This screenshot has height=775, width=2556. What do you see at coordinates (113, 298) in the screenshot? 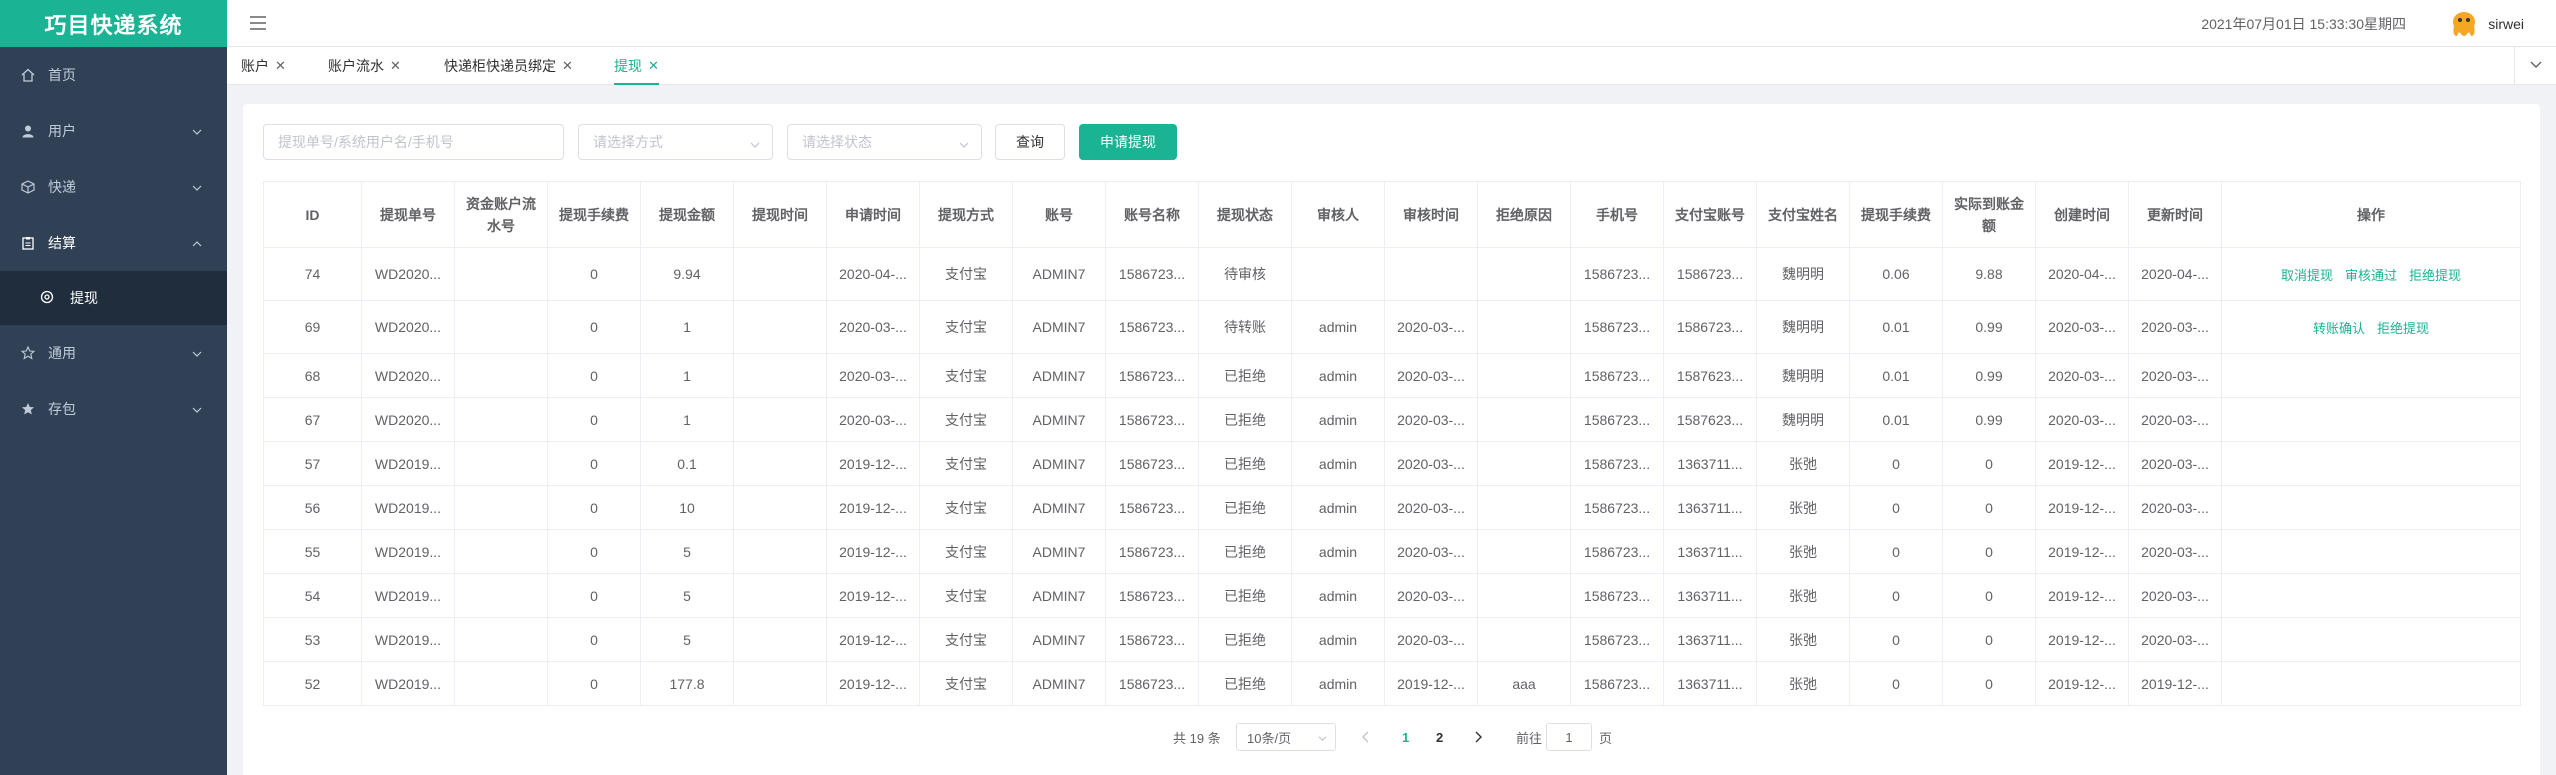
I see `sidebar-item-withdraw: 提现` at bounding box center [113, 298].